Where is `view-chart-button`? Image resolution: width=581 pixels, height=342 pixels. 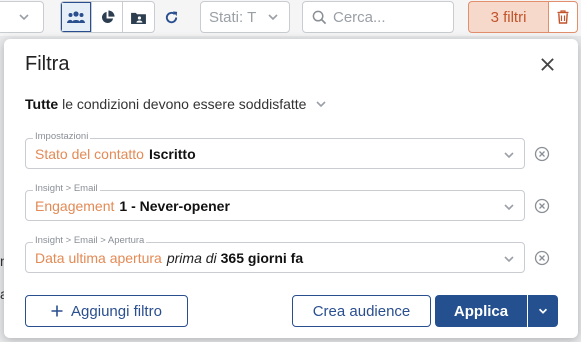
view-chart-button is located at coordinates (107, 17).